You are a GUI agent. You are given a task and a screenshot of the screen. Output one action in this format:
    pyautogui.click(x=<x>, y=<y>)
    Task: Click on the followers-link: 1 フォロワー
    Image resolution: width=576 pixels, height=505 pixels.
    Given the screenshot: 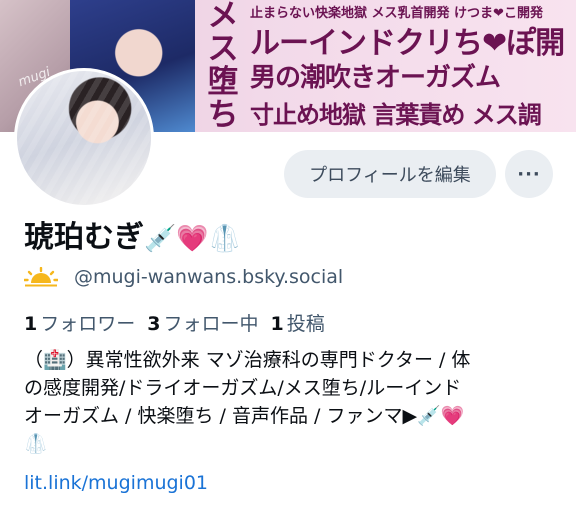 What is the action you would take?
    pyautogui.click(x=79, y=324)
    